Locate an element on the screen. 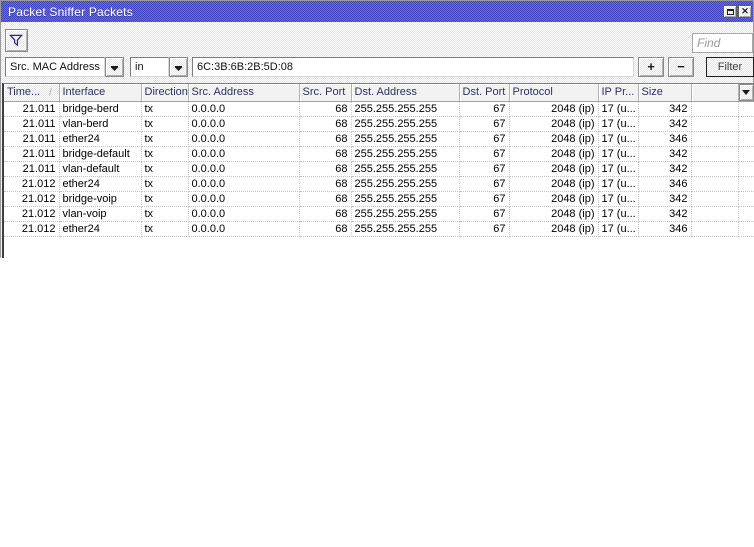 This screenshot has height=547, width=754. filter-field-dropdown-button is located at coordinates (114, 67).